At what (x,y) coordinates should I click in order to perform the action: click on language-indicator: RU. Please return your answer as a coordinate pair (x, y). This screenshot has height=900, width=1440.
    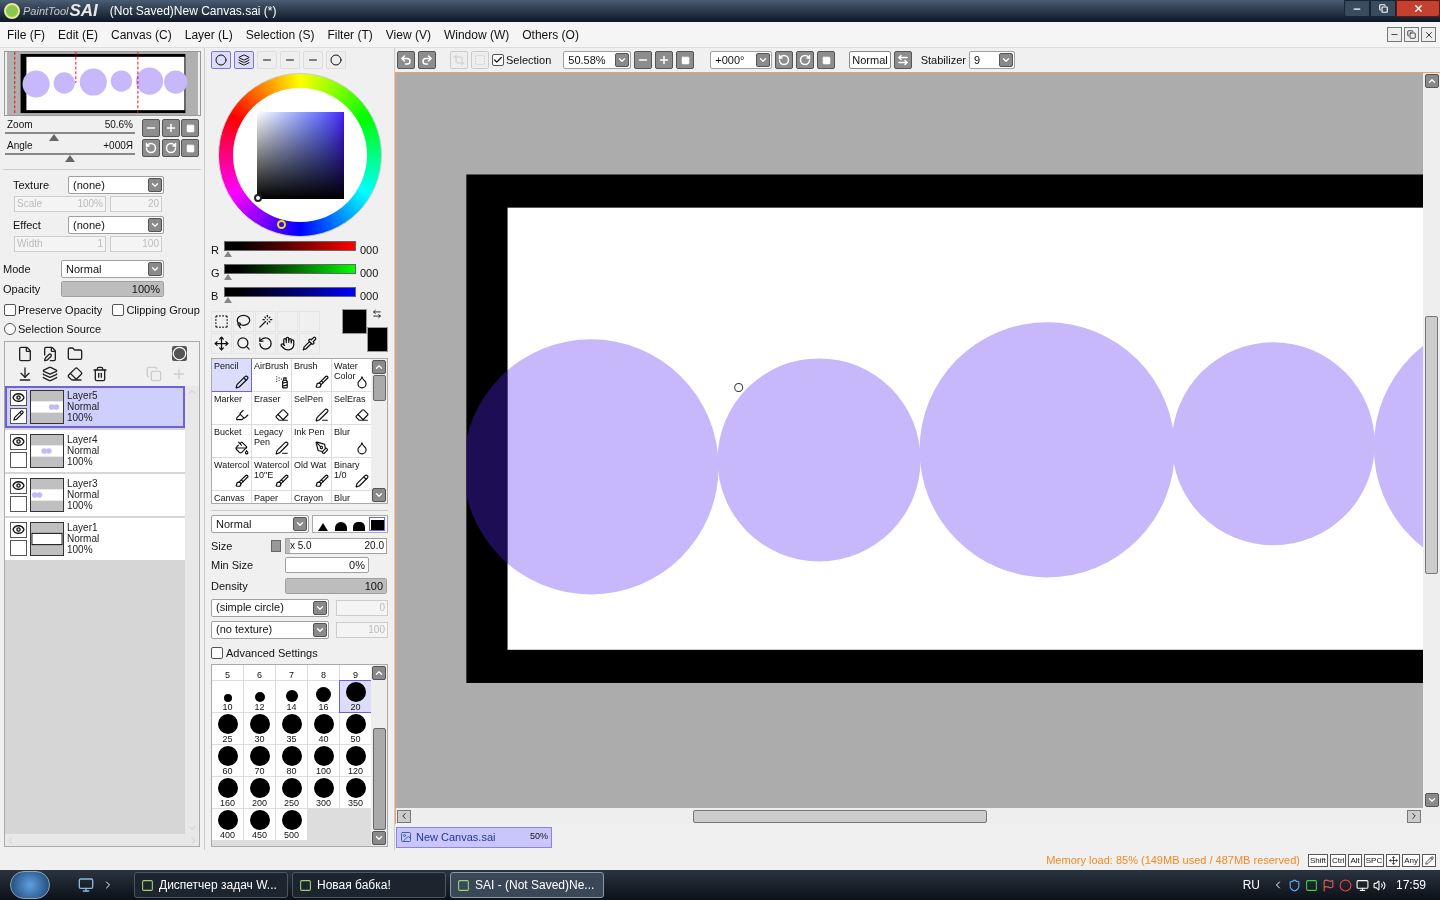
    Looking at the image, I should click on (1251, 885).